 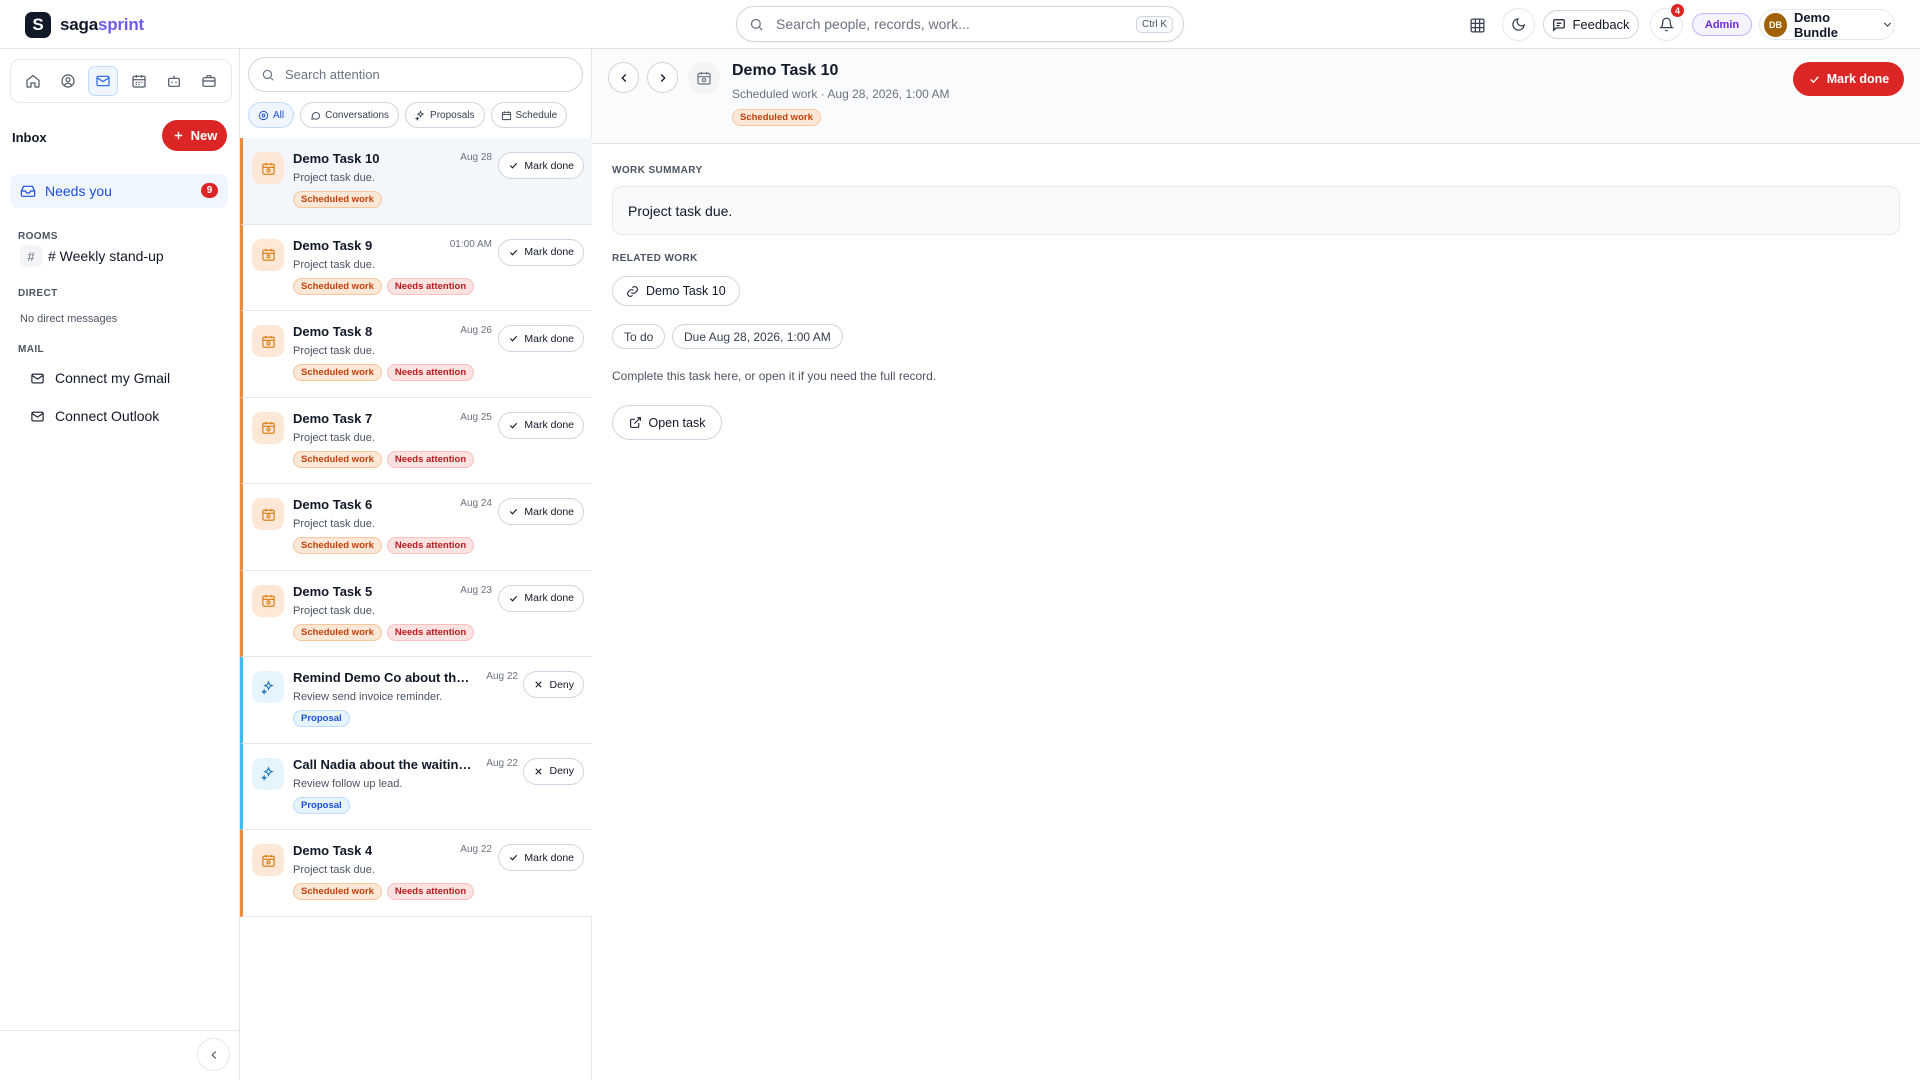 I want to click on filter-proposals: Proposals, so click(x=445, y=115).